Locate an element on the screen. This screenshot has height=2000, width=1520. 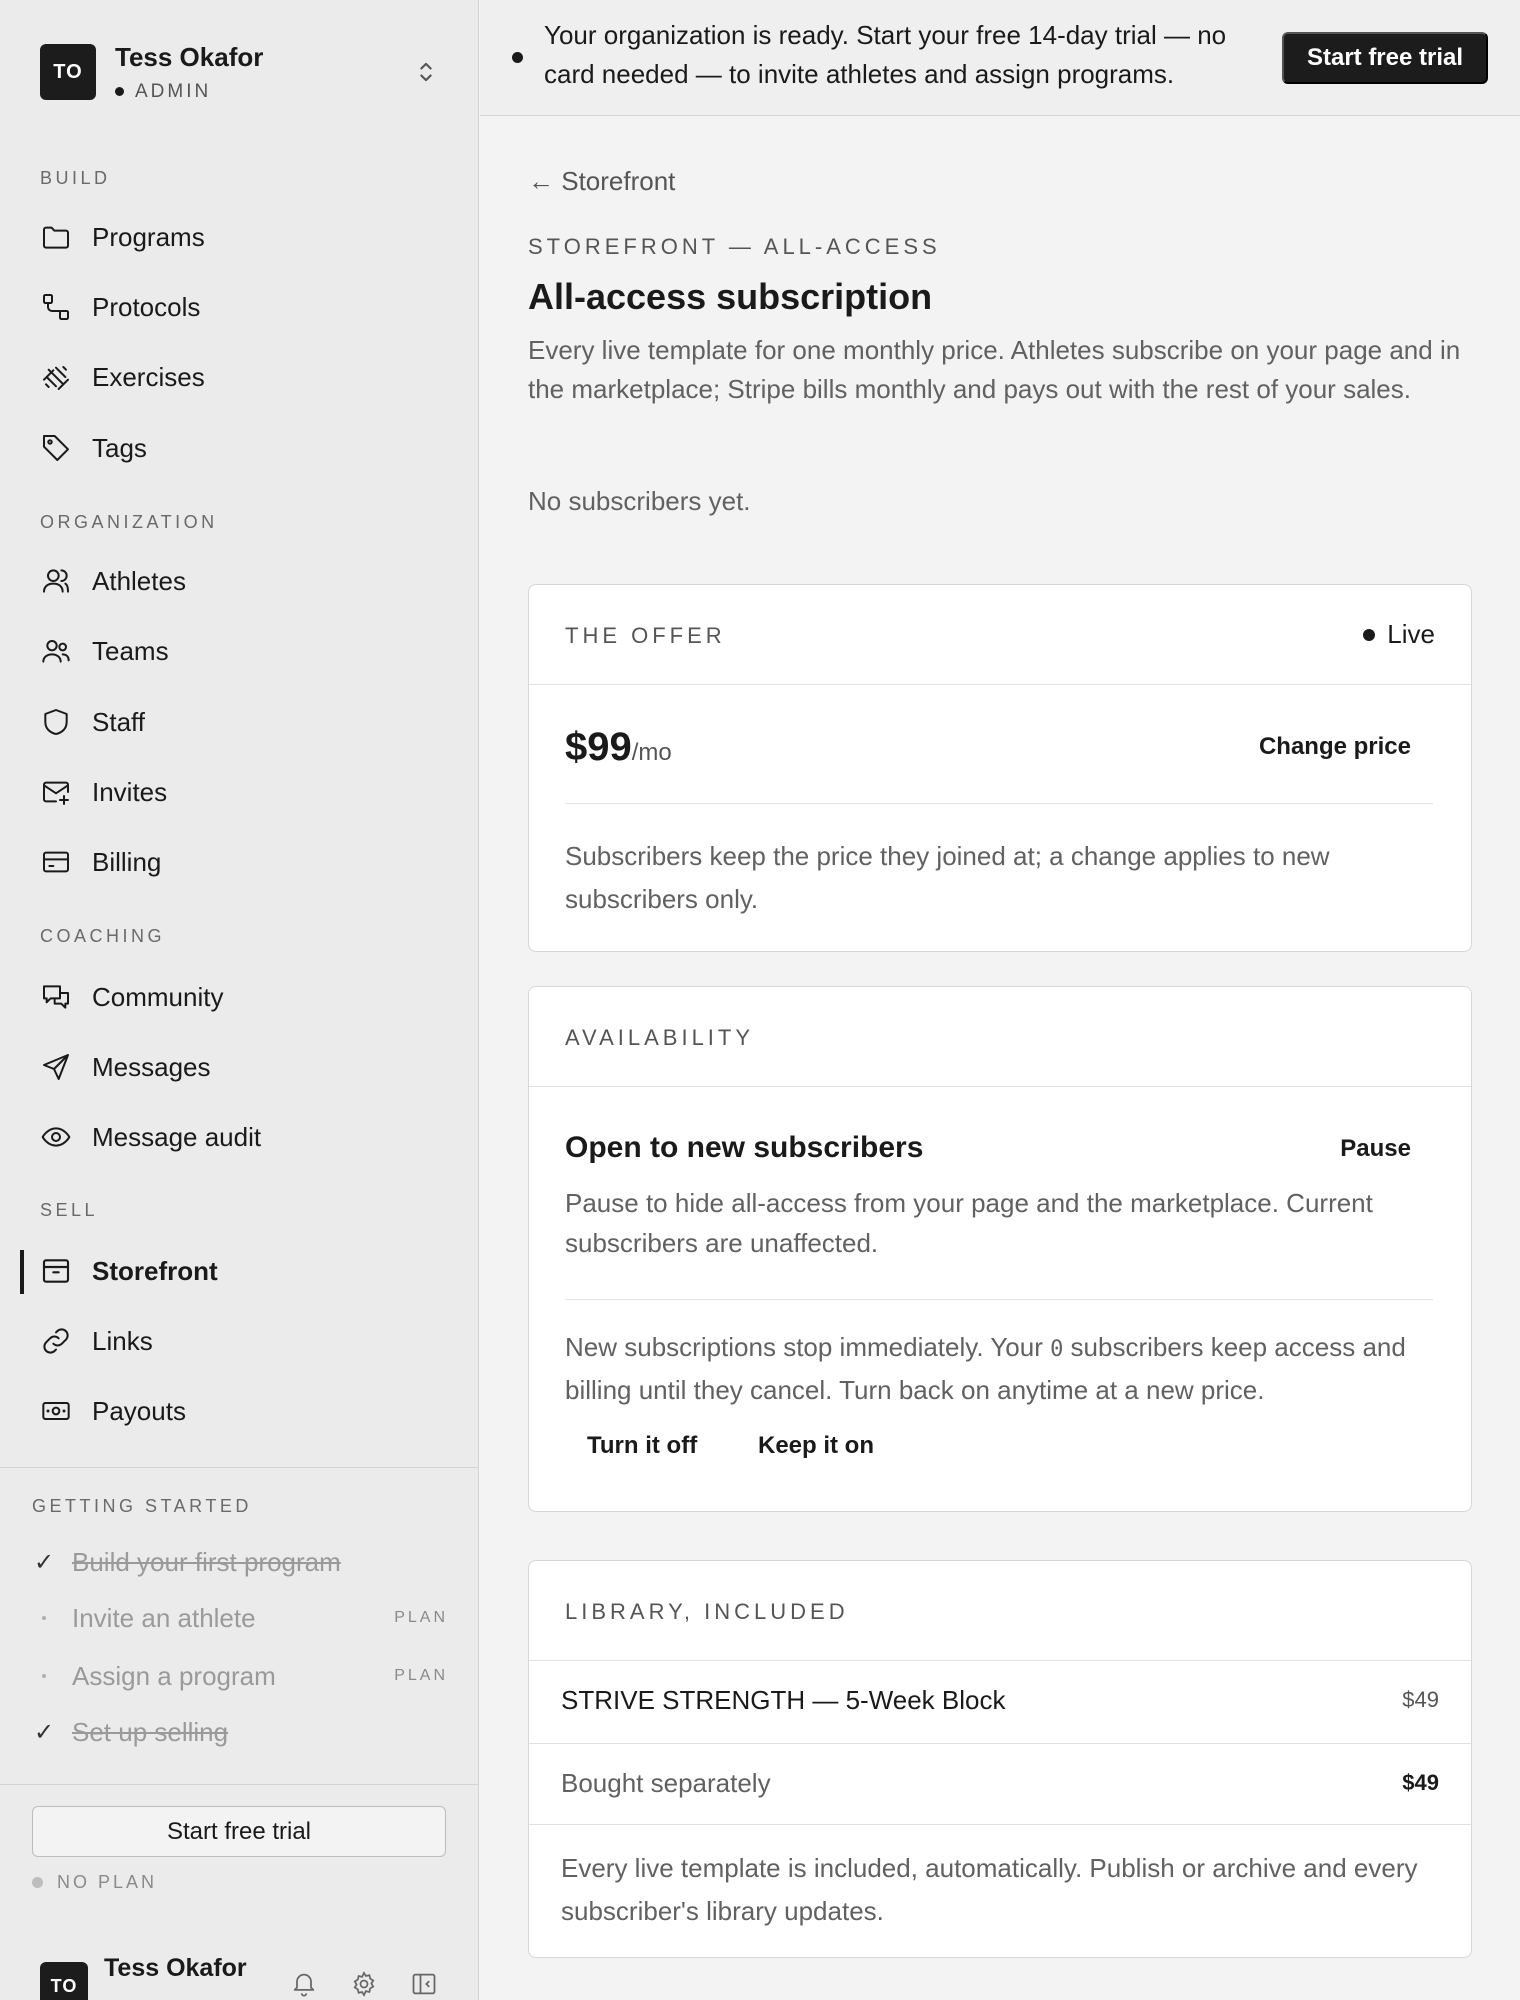
keep-it-on-button: Keep it on is located at coordinates (816, 1446).